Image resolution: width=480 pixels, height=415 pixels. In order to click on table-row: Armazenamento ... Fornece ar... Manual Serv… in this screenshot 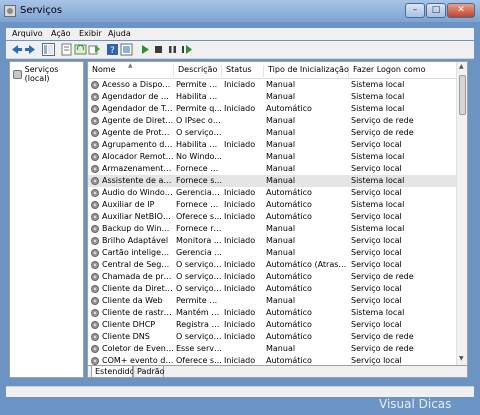, I will do `click(272, 169)`.